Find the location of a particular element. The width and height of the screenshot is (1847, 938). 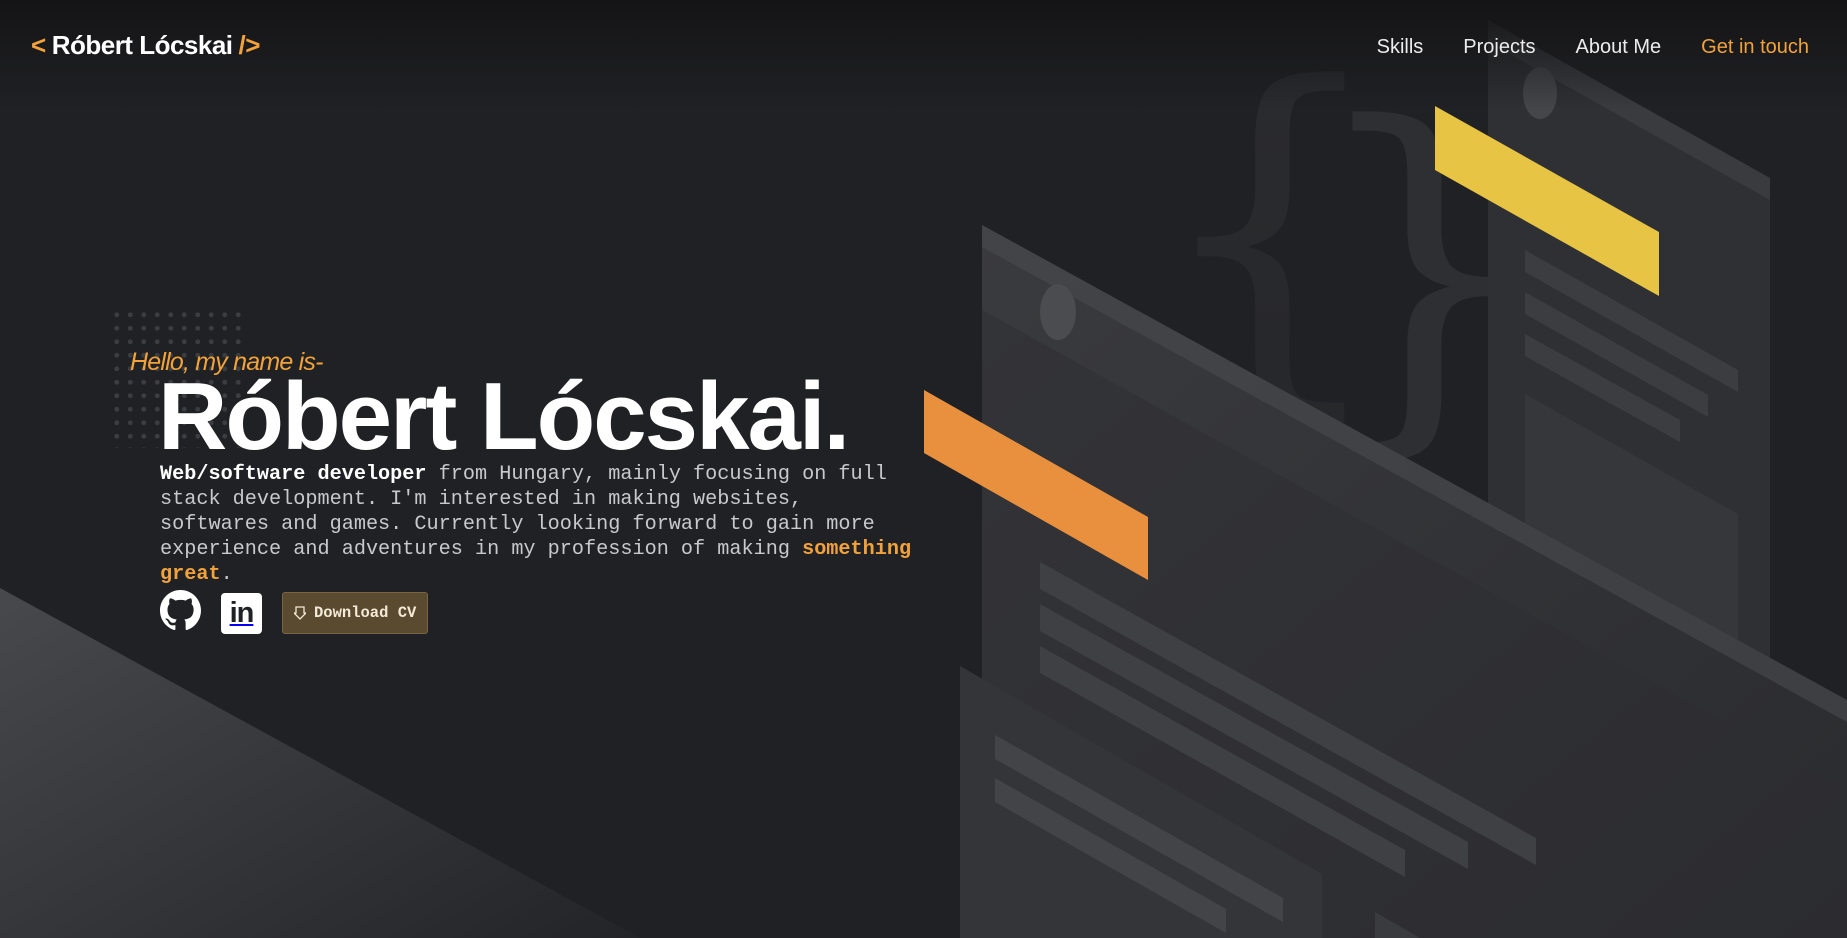

main-nav: Skills Projects About Me Get in touch is located at coordinates (1593, 47).